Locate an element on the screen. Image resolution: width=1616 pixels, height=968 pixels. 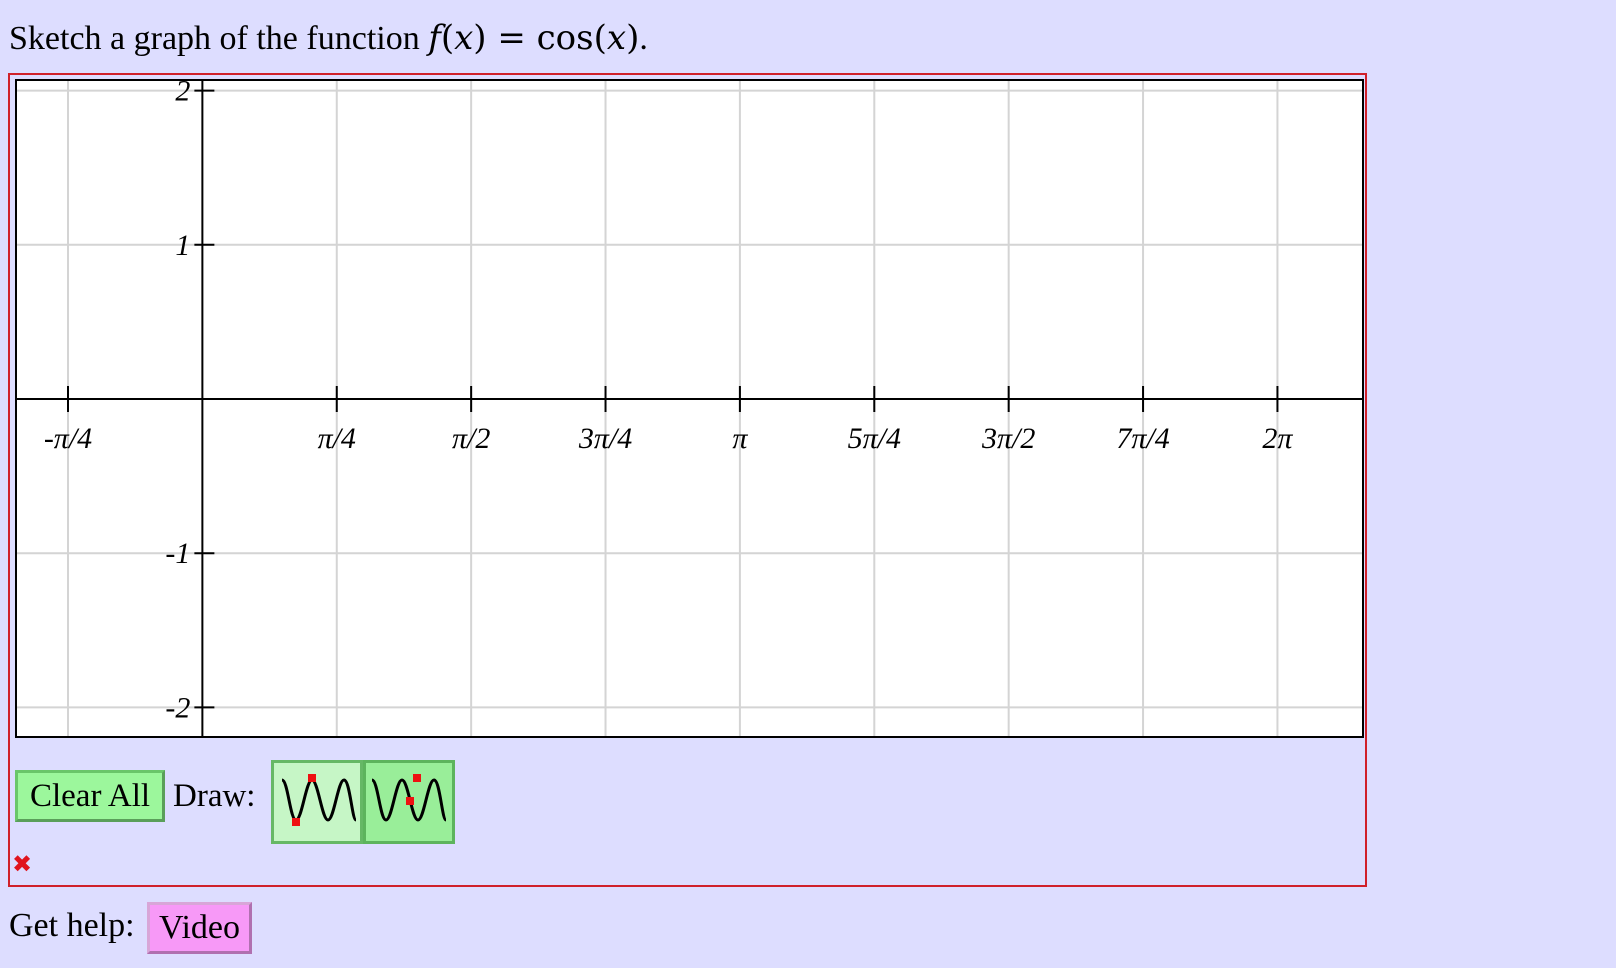
equals-sign: = is located at coordinates (511, 38).